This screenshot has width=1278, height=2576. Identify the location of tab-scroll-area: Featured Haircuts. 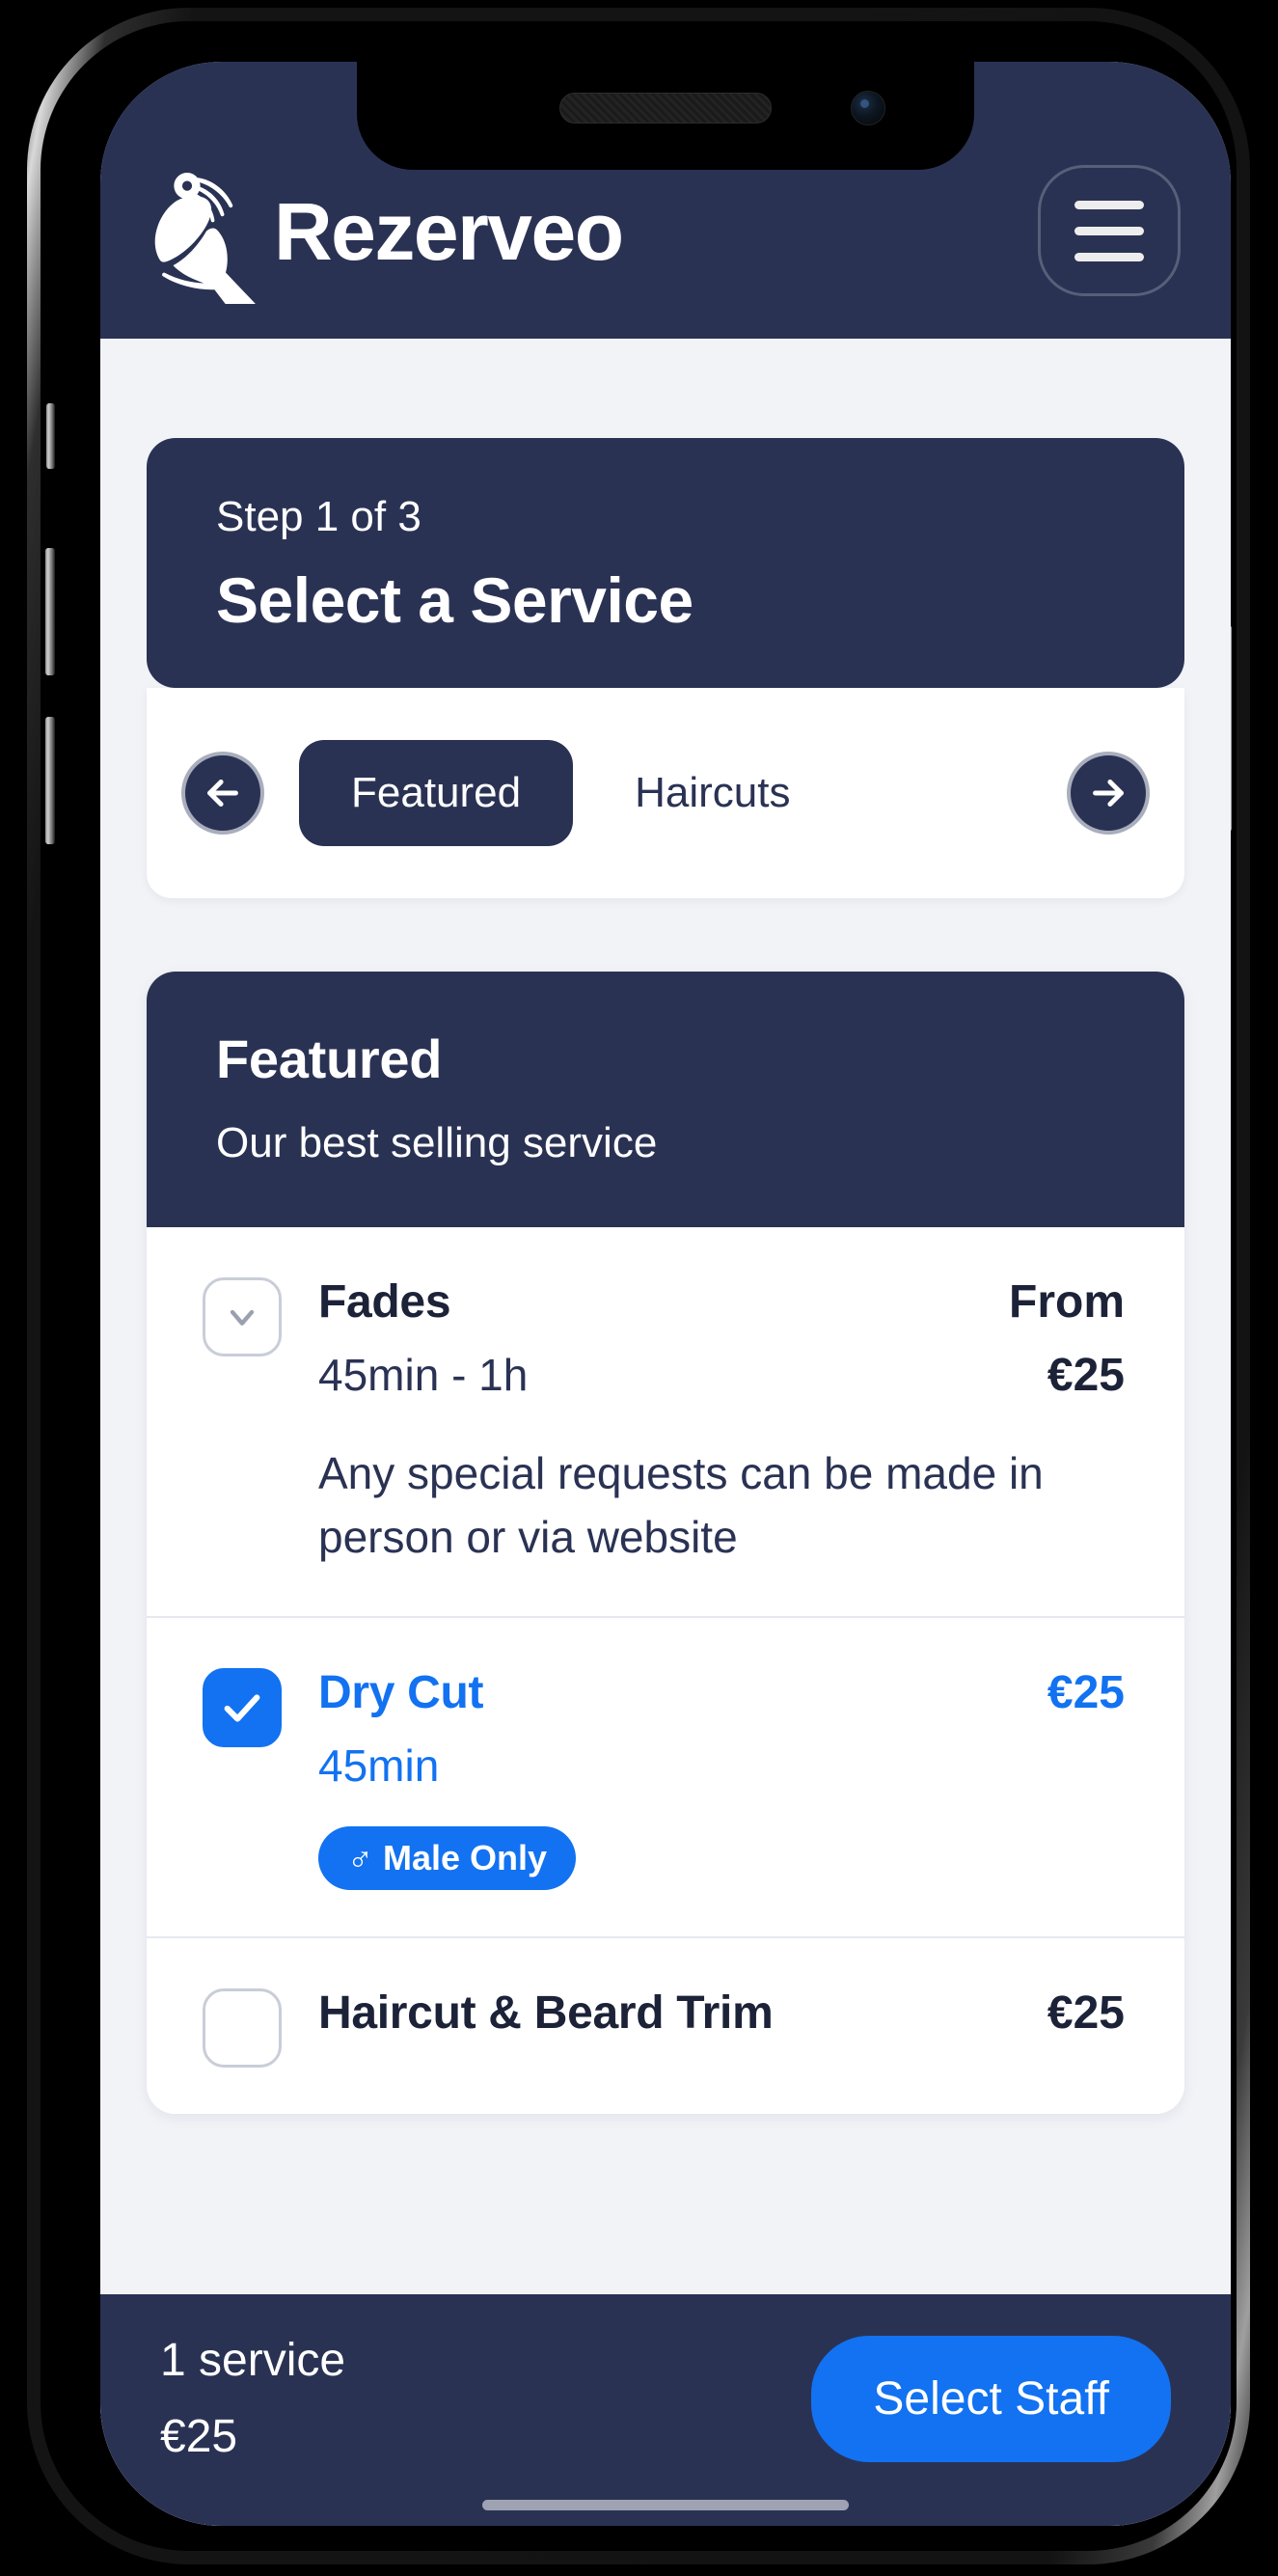
(665, 792).